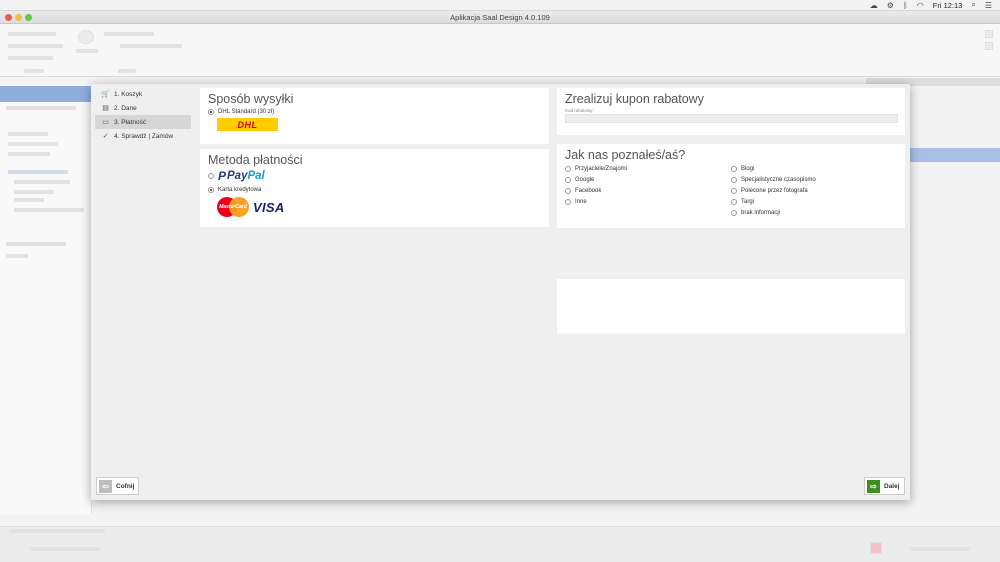 The height and width of the screenshot is (562, 1000). Describe the element at coordinates (246, 111) in the screenshot. I see `shipping-option-label: DHL Standard (30 zł)` at that location.